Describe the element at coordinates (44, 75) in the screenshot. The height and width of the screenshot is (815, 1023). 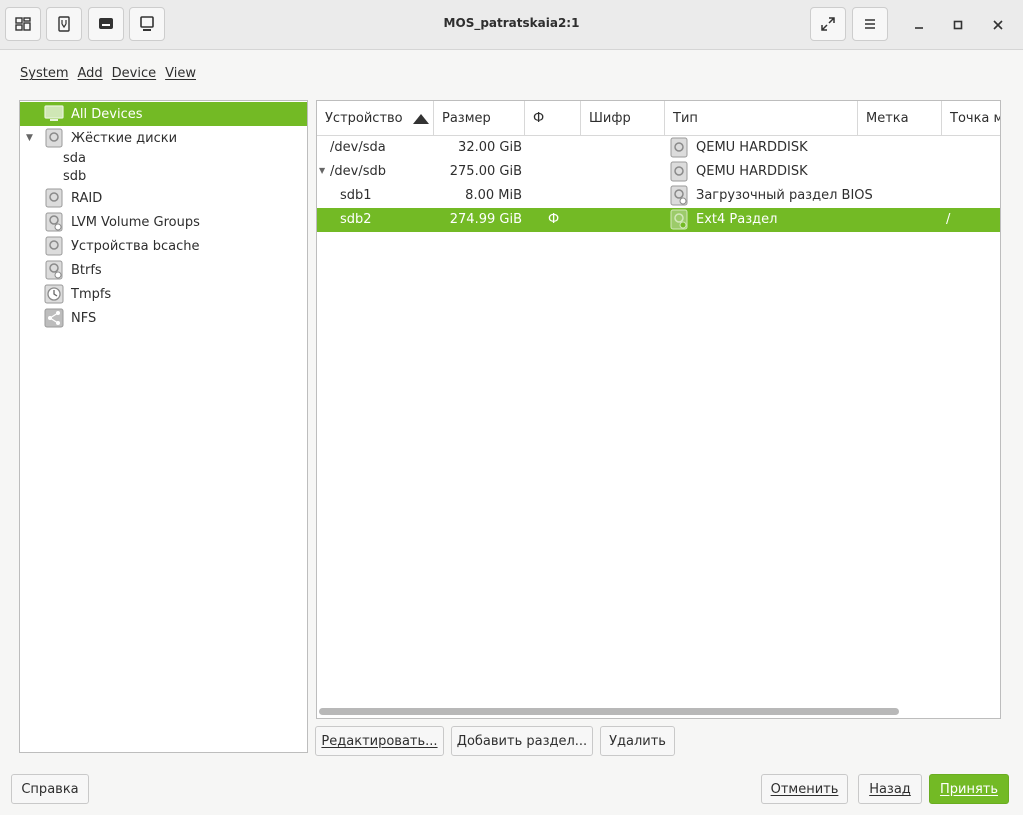
I see `menu-system: System` at that location.